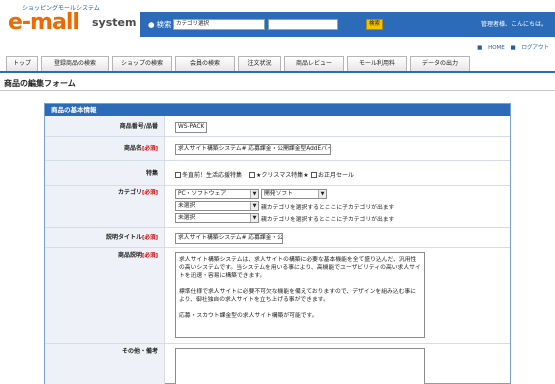  What do you see at coordinates (217, 218) in the screenshot?
I see `category-select-3: 未選択 ▼` at bounding box center [217, 218].